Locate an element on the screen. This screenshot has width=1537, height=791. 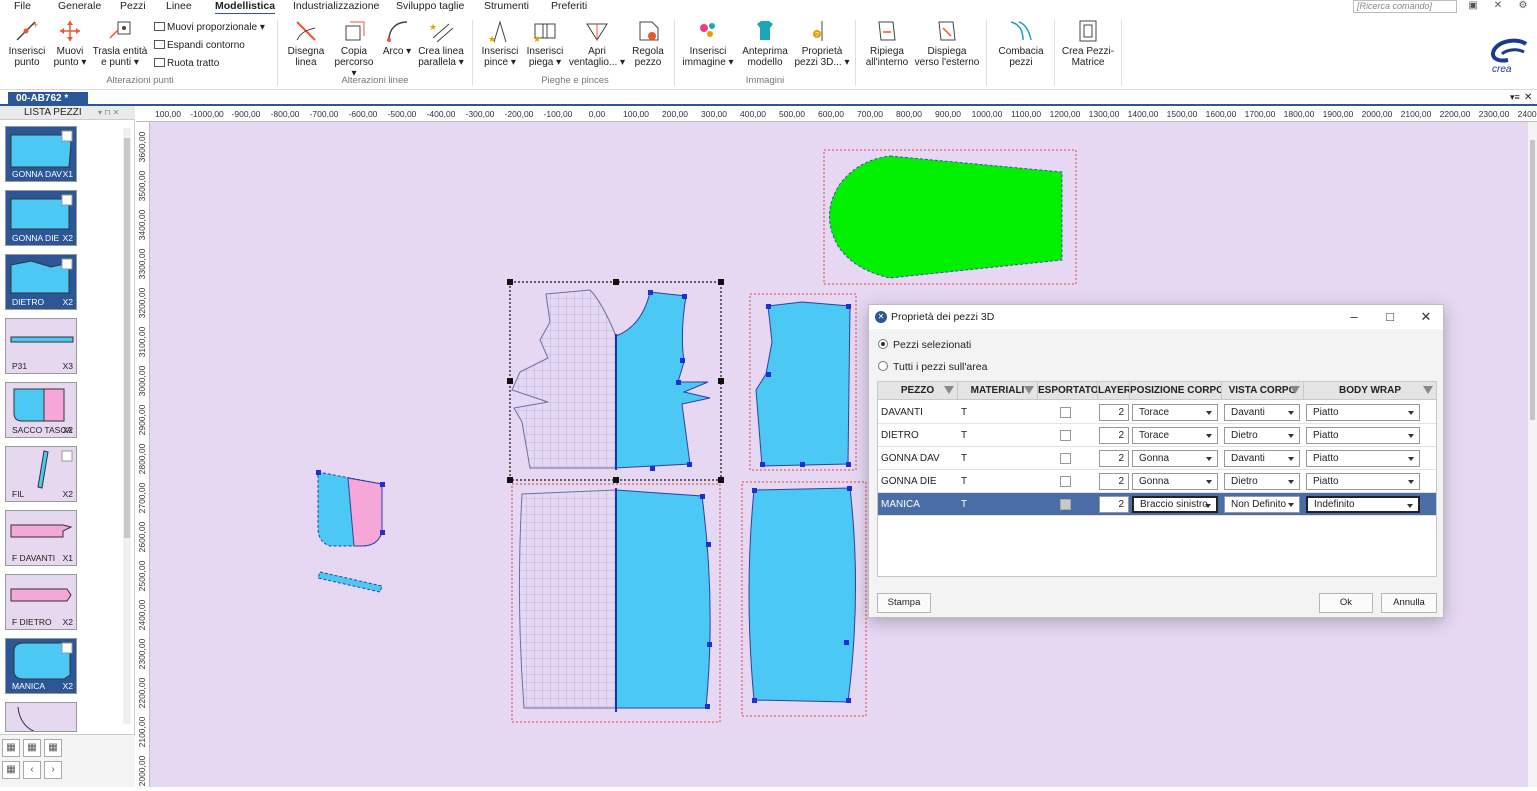
piece-gonna-die is located at coordinates (804, 599).